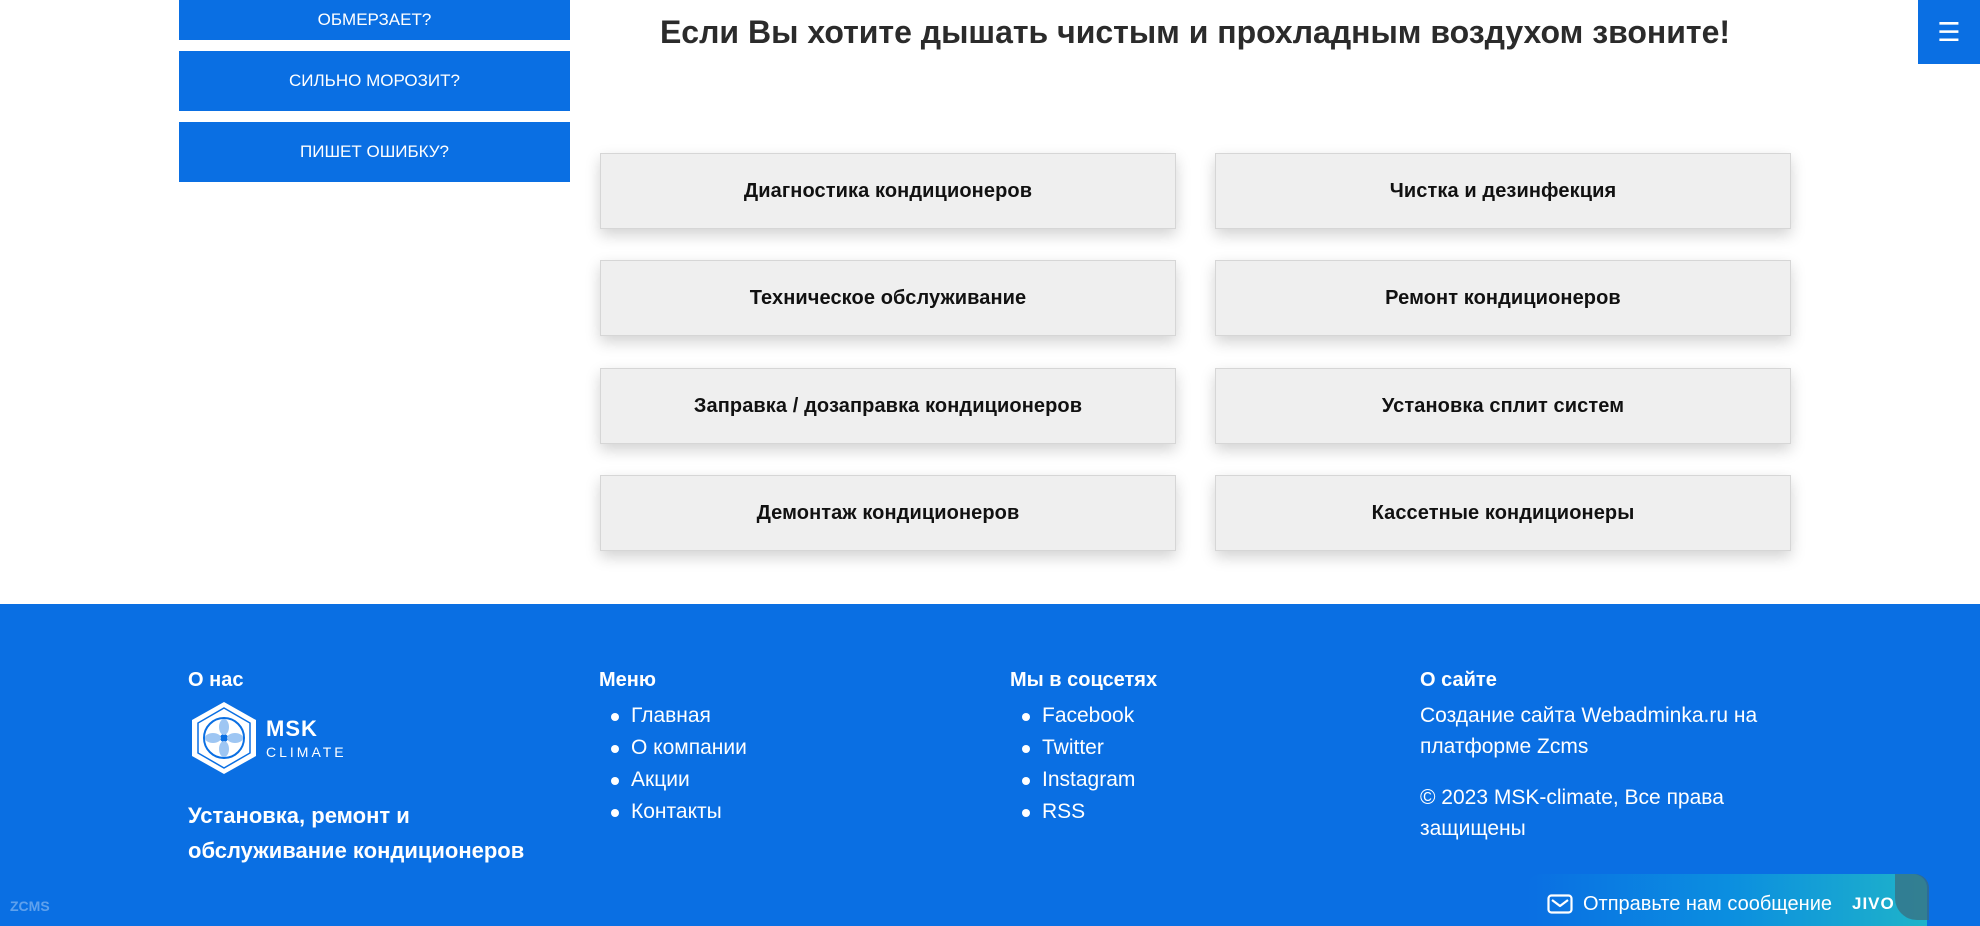 The image size is (1980, 926). I want to click on chat-widget-button: Отправьте нам сообщение JIVO, so click(1728, 900).